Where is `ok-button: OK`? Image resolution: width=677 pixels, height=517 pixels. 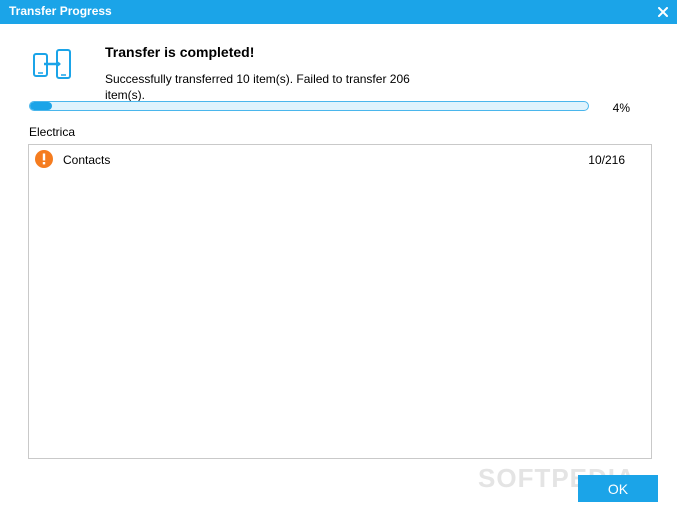
ok-button: OK is located at coordinates (618, 488).